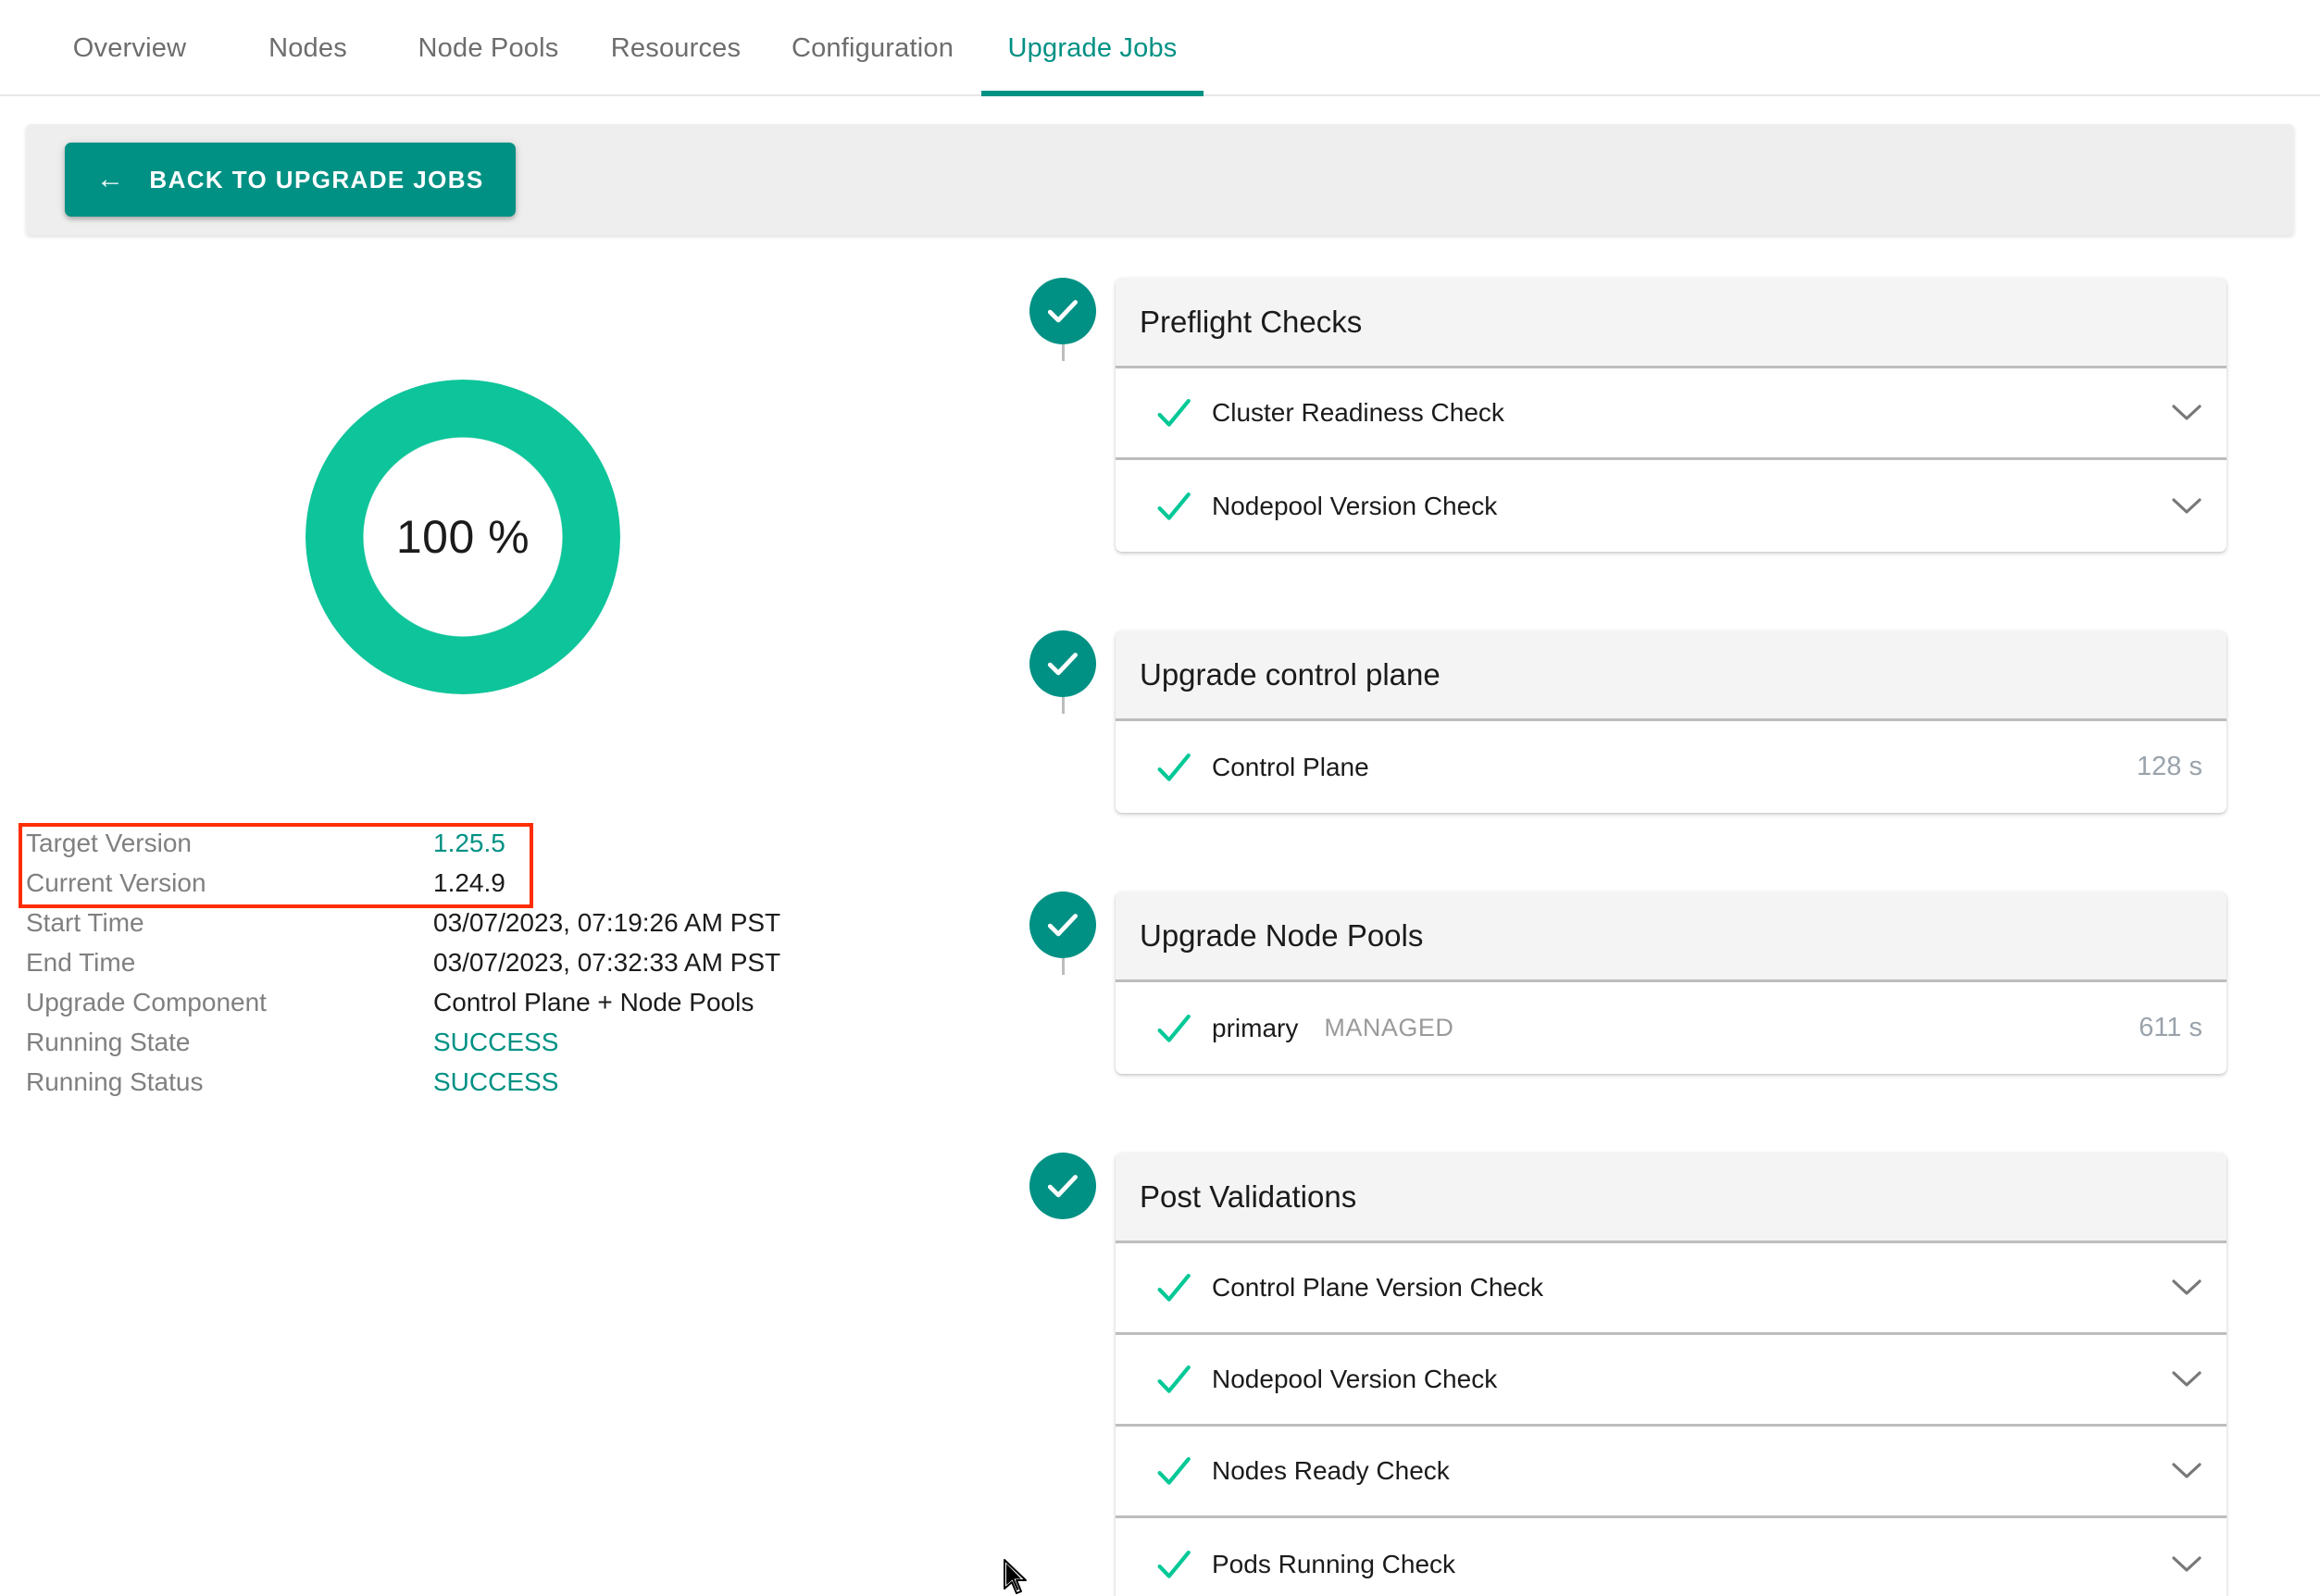  I want to click on task-label: Pods Running Check, so click(1334, 1563).